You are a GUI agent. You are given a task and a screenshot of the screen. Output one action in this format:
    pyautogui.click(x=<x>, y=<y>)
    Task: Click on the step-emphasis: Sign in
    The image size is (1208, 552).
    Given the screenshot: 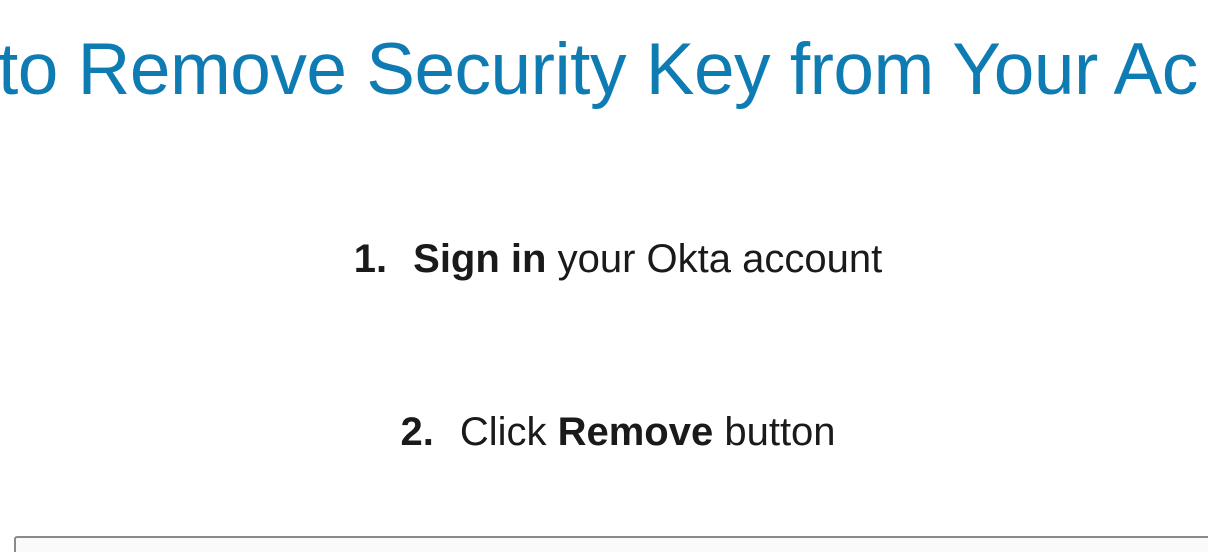 What is the action you would take?
    pyautogui.click(x=480, y=259)
    